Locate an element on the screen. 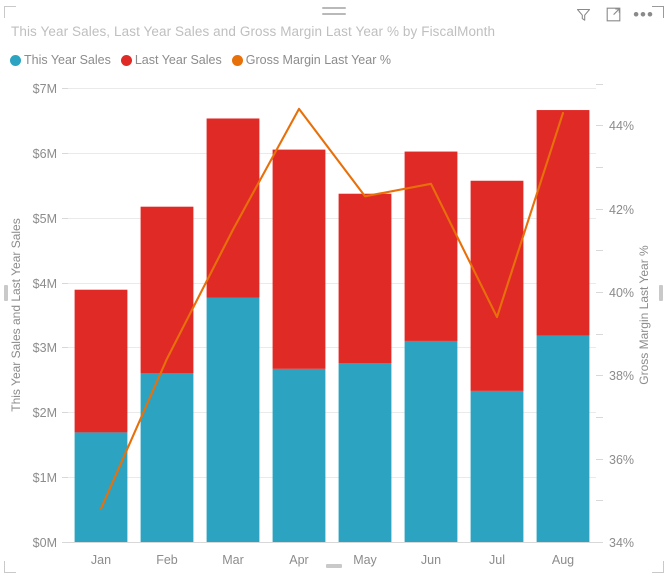  x-axis-tick-label: Jul is located at coordinates (497, 560).